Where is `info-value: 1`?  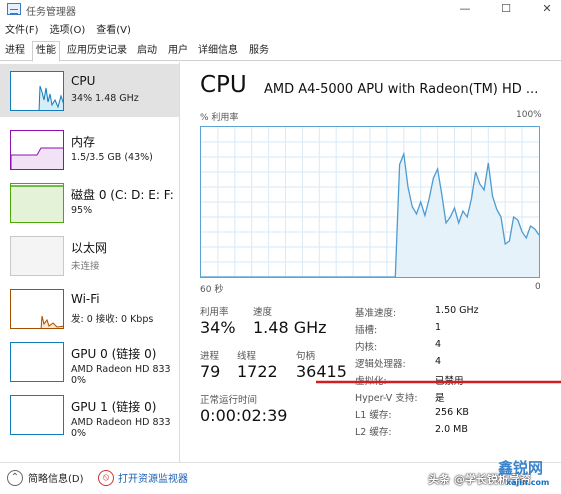 info-value: 1 is located at coordinates (438, 327).